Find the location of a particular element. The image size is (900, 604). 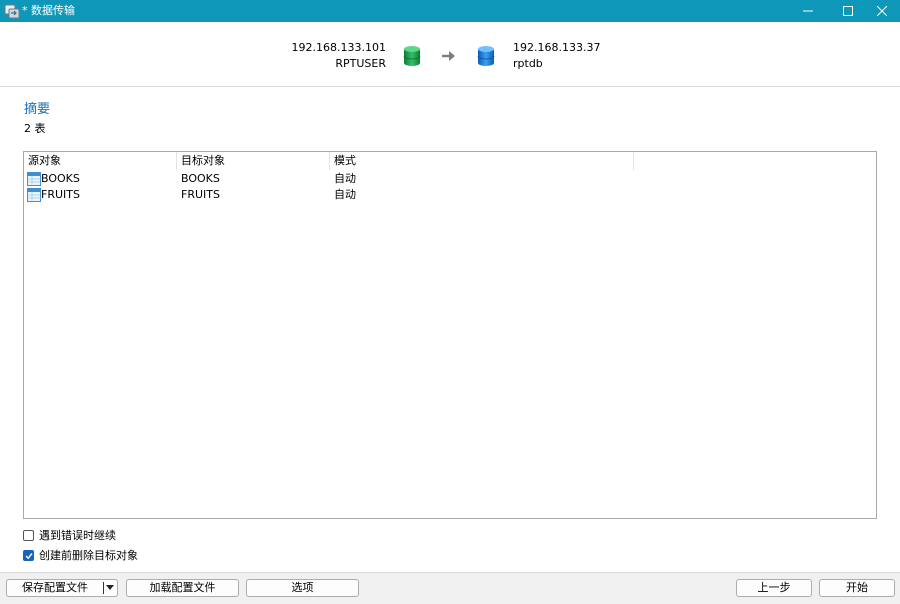

maximize-button is located at coordinates (848, 11).